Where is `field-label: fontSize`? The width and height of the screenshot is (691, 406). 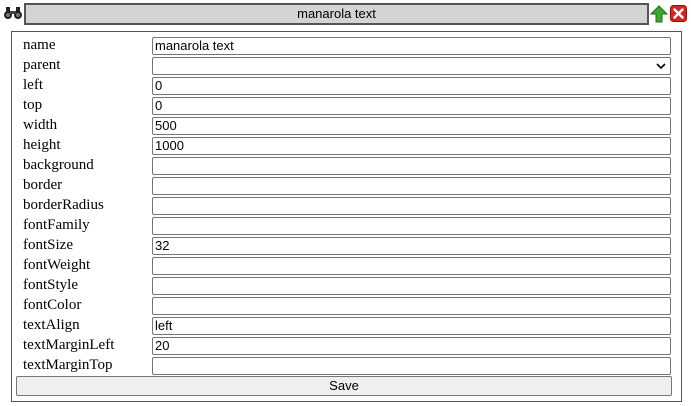 field-label: fontSize is located at coordinates (48, 245).